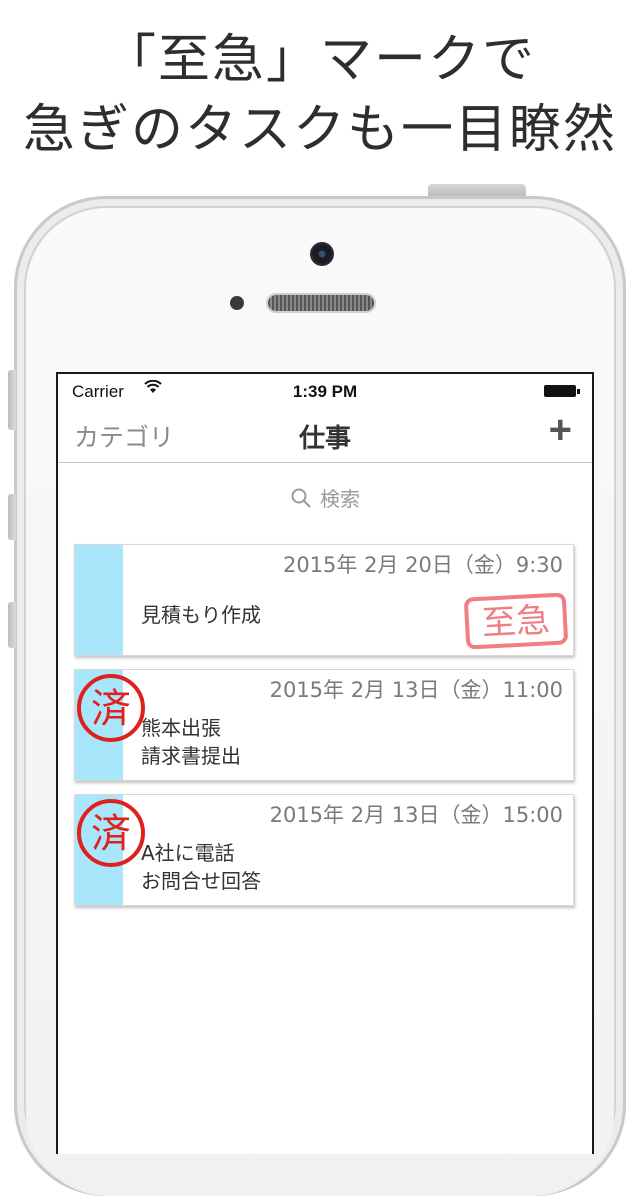 This screenshot has height=1196, width=640. What do you see at coordinates (422, 565) in the screenshot?
I see `task-date: 2015年 2月 20日（金）9:30` at bounding box center [422, 565].